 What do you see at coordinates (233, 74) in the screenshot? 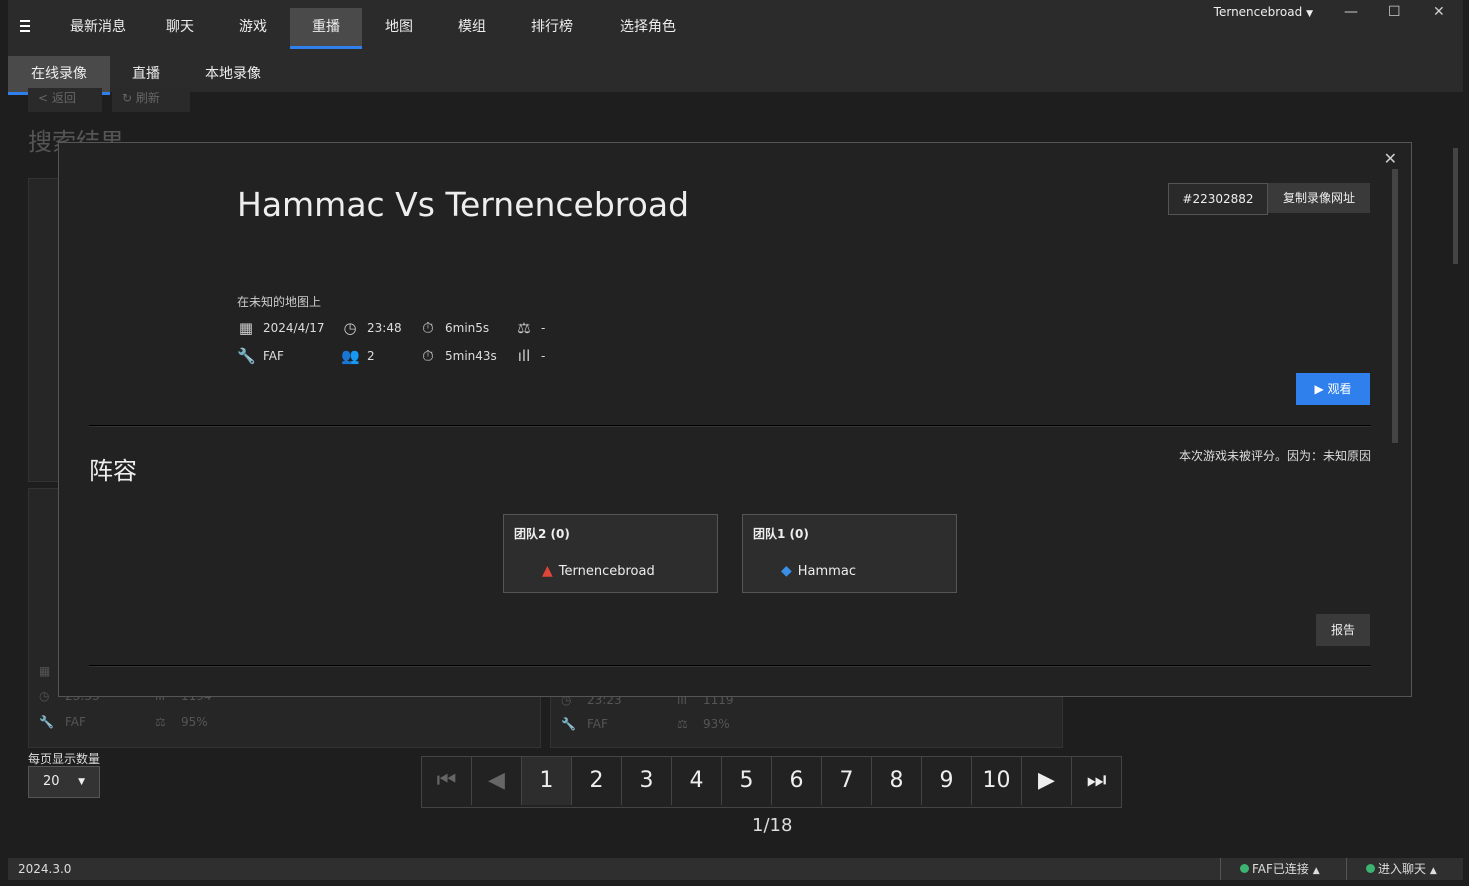
I see `subtab-local-replays: 本地录像` at bounding box center [233, 74].